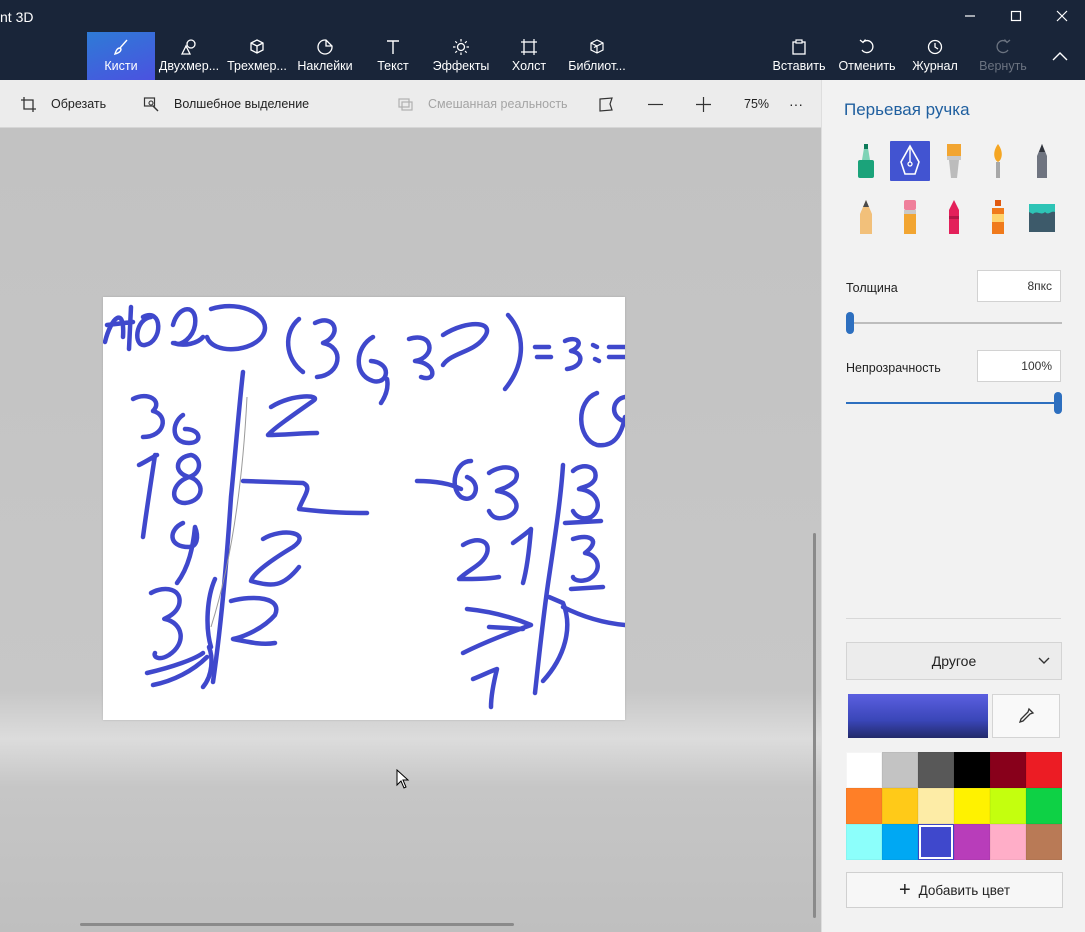 This screenshot has width=1085, height=932. I want to click on view-3d-button, so click(606, 104).